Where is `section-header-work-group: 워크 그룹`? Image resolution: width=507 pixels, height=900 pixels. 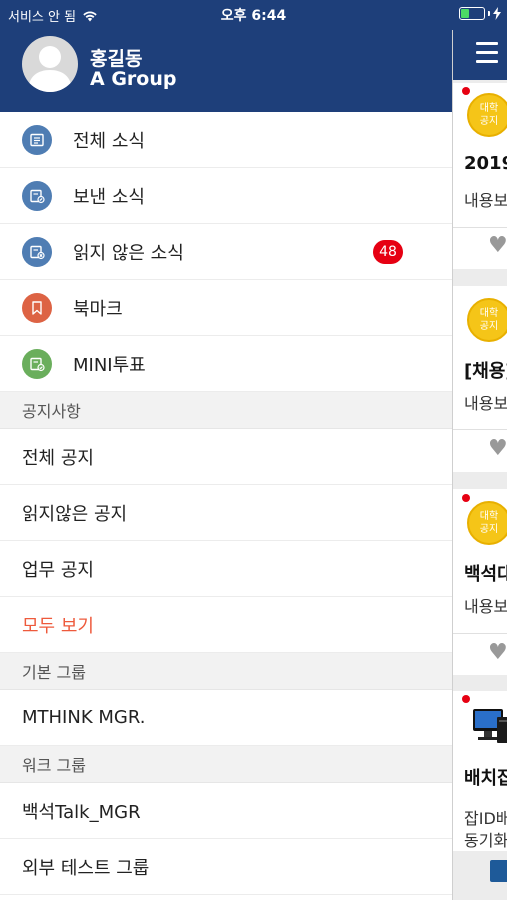 section-header-work-group: 워크 그룹 is located at coordinates (226, 764).